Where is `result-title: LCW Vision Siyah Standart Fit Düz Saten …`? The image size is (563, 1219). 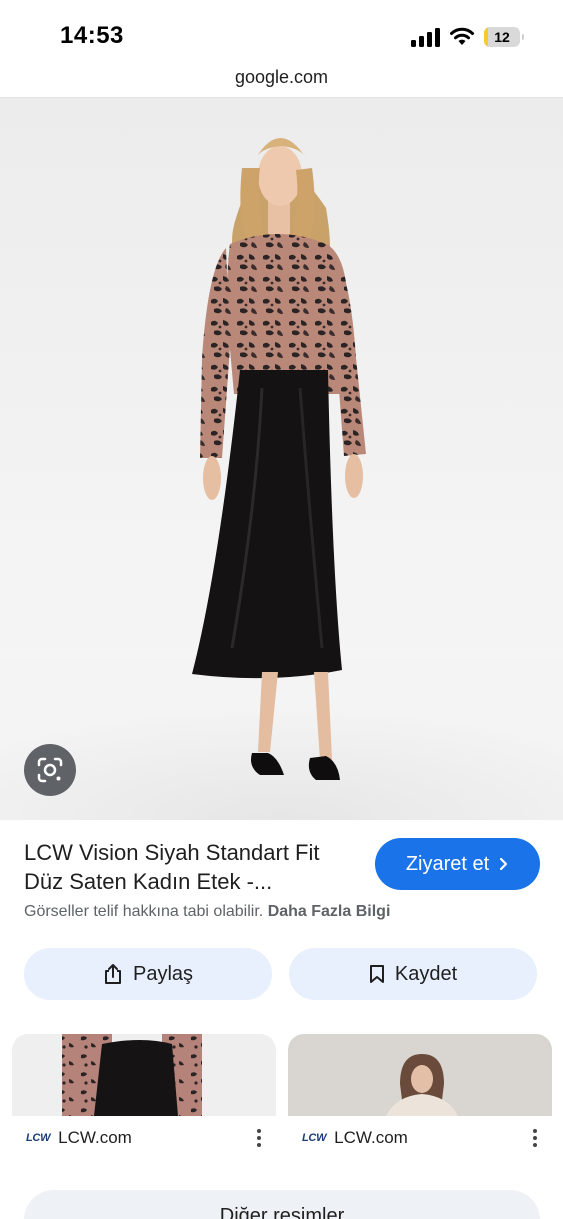 result-title: LCW Vision Siyah Standart Fit Düz Saten … is located at coordinates (194, 867).